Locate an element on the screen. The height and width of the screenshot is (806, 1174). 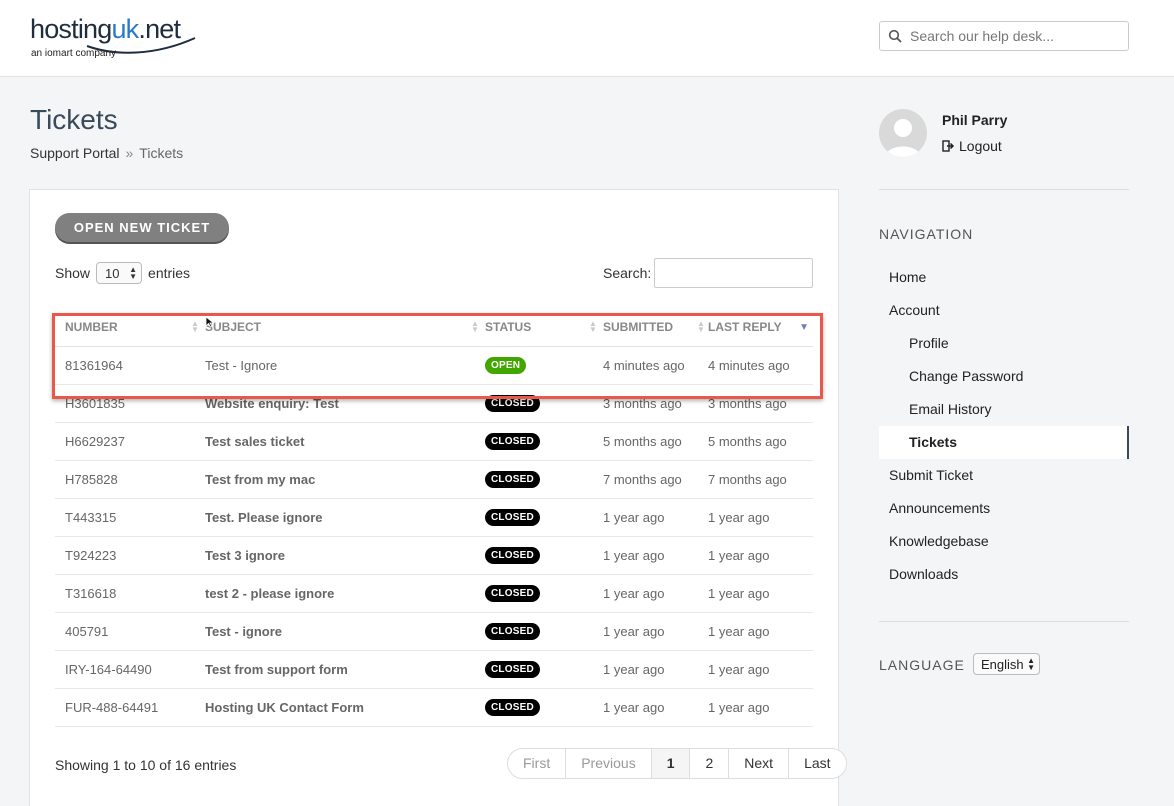
ticket-subject: Test 3 ignore is located at coordinates (345, 555).